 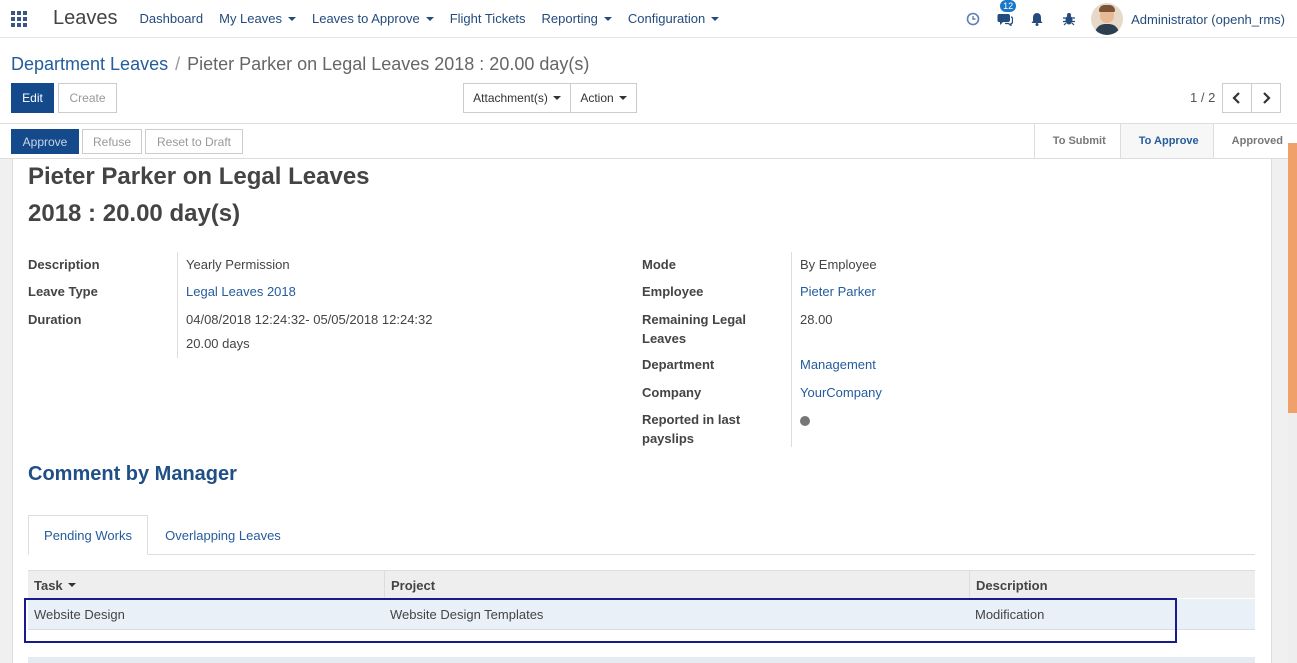 I want to click on mode-value: By Employee, so click(x=838, y=264).